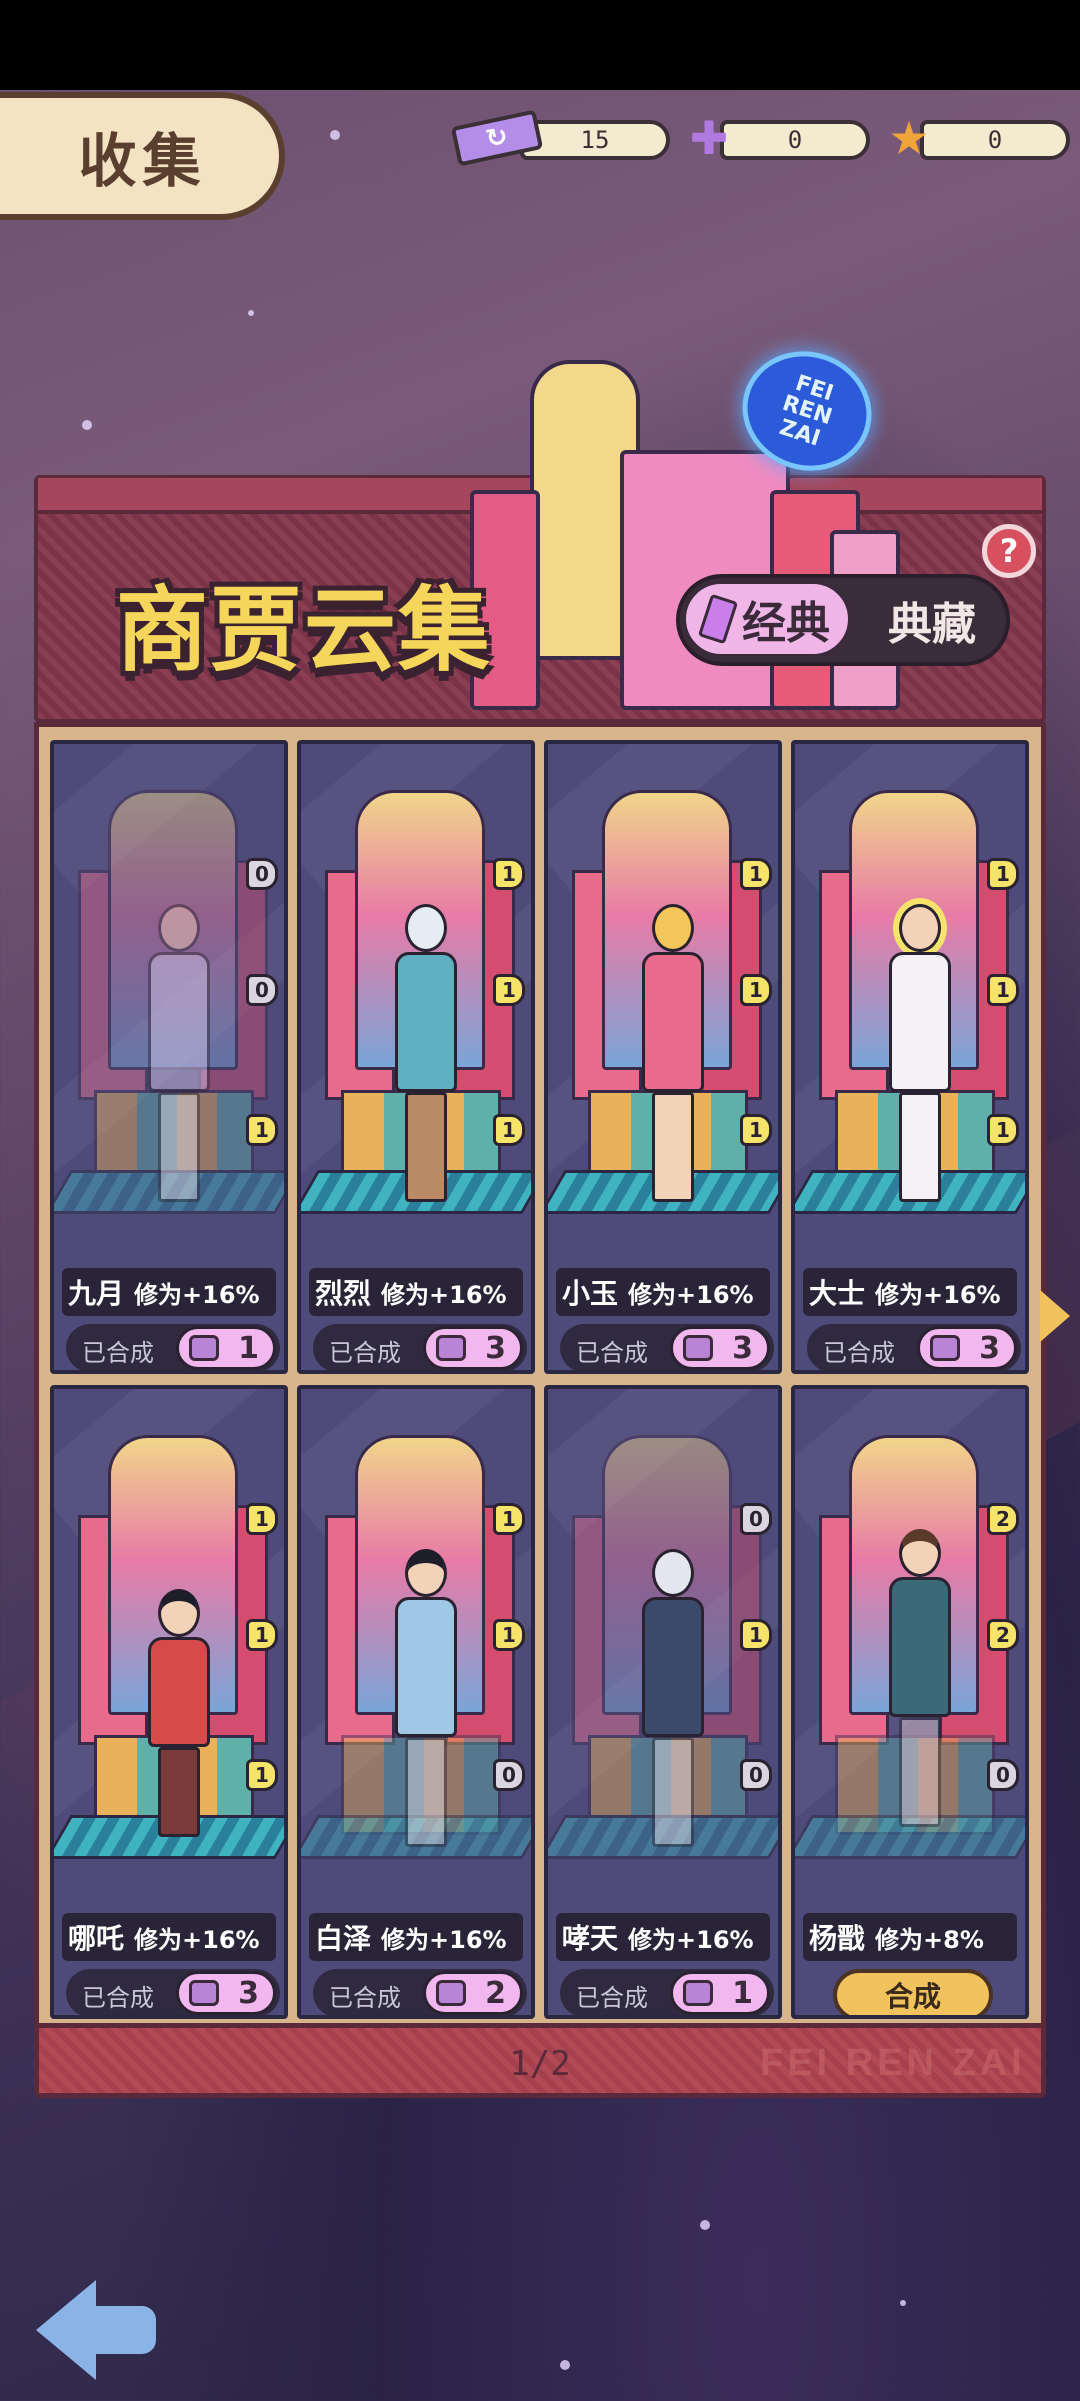  Describe the element at coordinates (1055, 1316) in the screenshot. I see `next-page-arrow-icon` at that location.